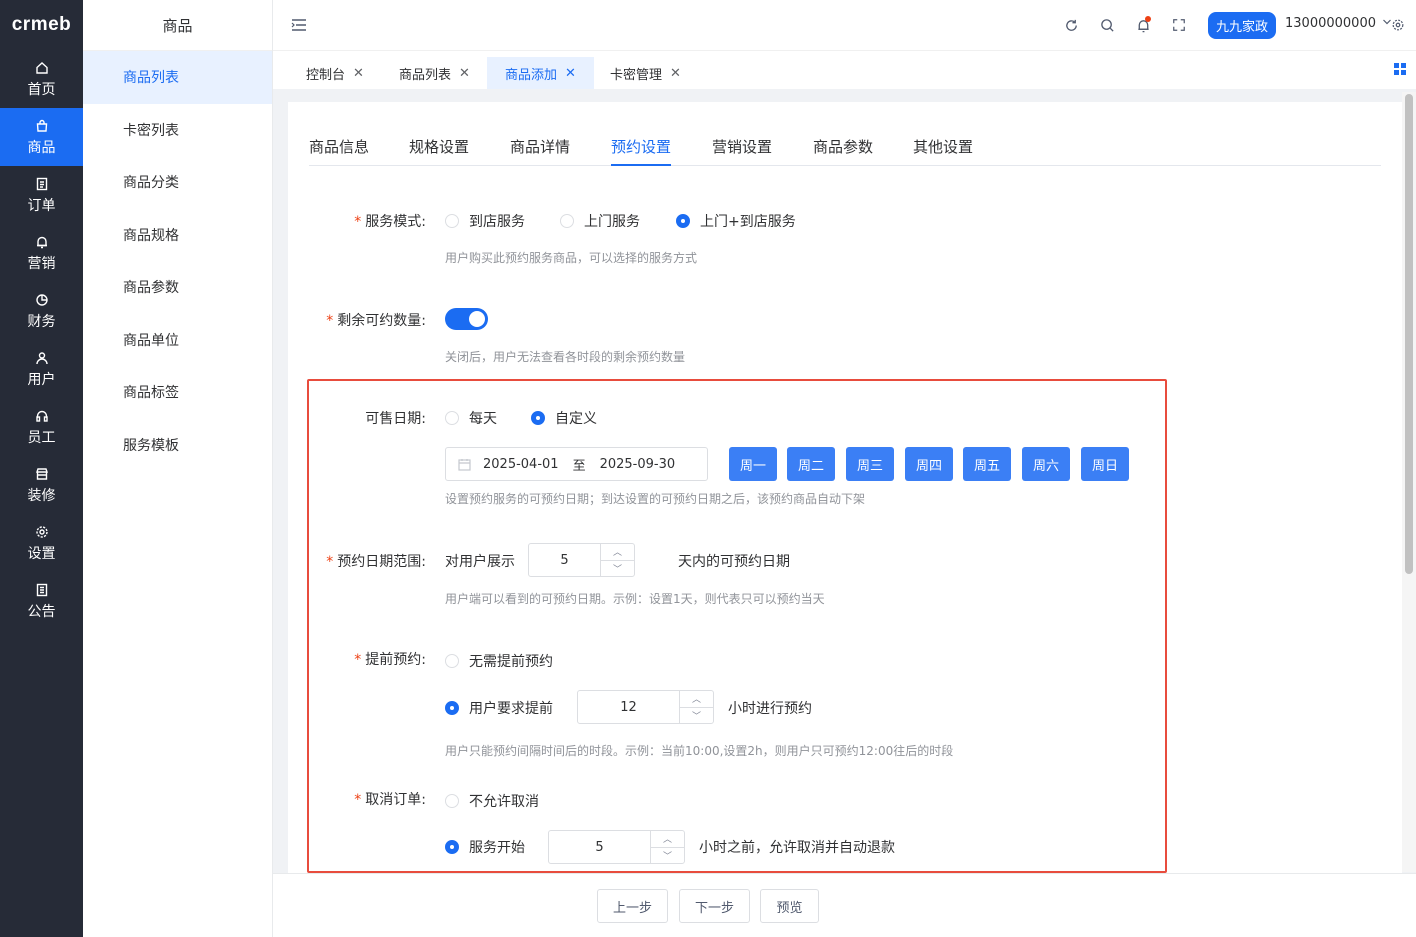 This screenshot has height=937, width=1416. Describe the element at coordinates (339, 151) in the screenshot. I see `form-tab-product-info: 商品信息` at that location.